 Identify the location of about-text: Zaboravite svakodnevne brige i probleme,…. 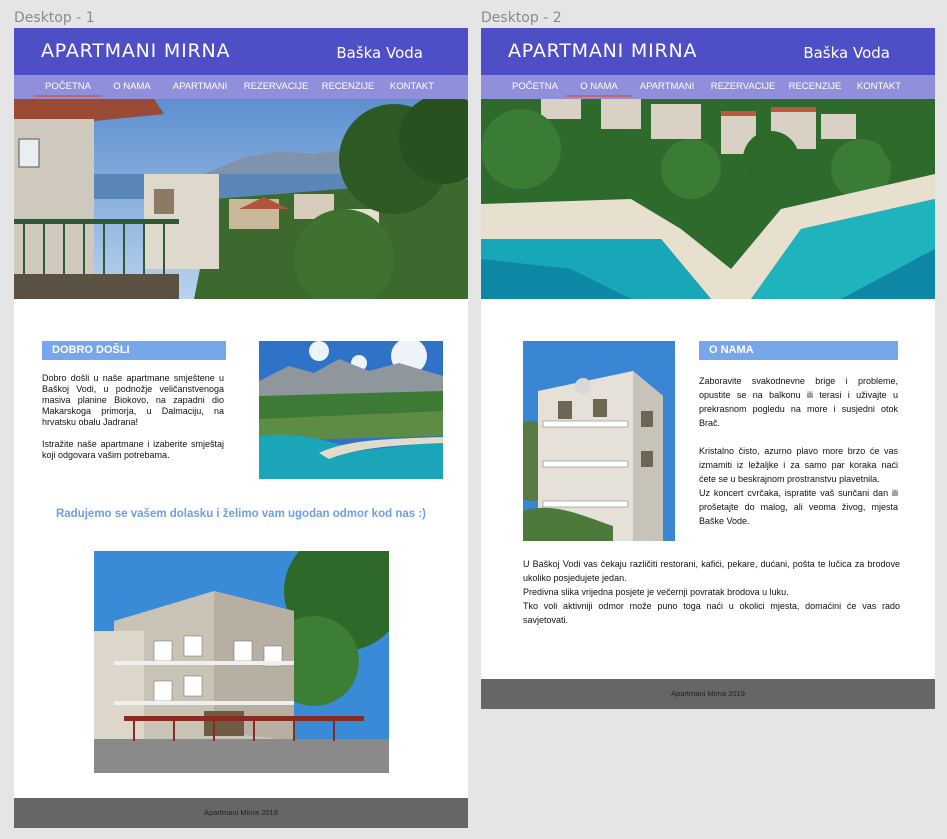
(798, 451).